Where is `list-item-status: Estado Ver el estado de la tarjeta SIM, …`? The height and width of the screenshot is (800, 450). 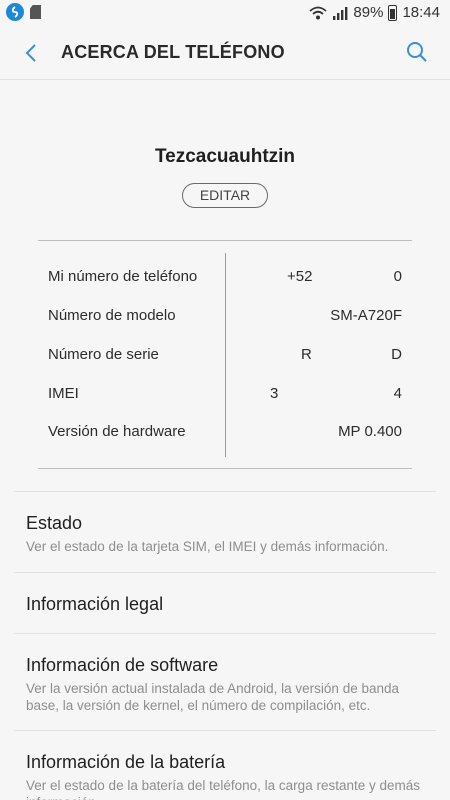 list-item-status: Estado Ver el estado de la tarjeta SIM, … is located at coordinates (225, 532).